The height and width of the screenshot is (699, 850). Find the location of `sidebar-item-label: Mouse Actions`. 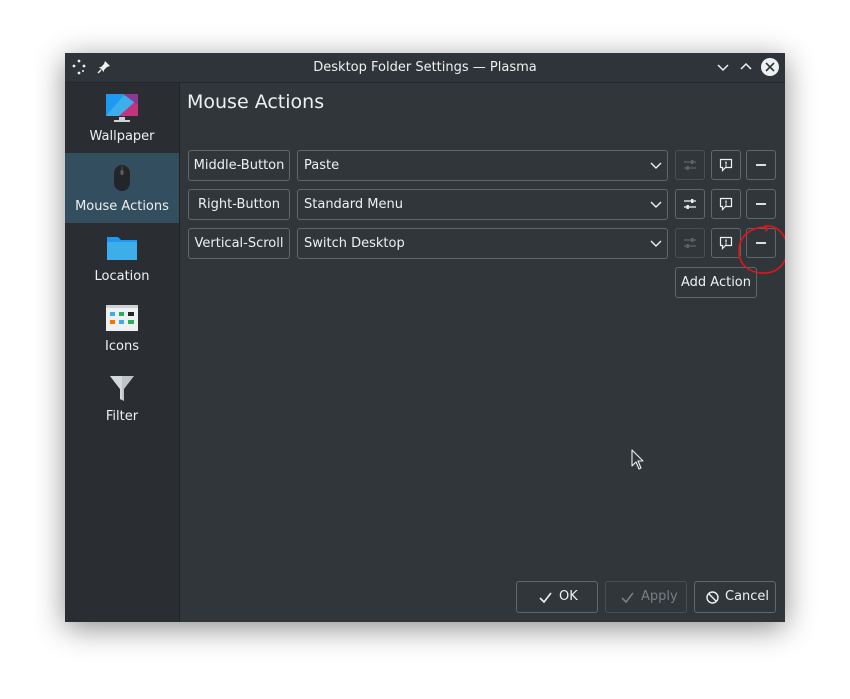

sidebar-item-label: Mouse Actions is located at coordinates (122, 206).